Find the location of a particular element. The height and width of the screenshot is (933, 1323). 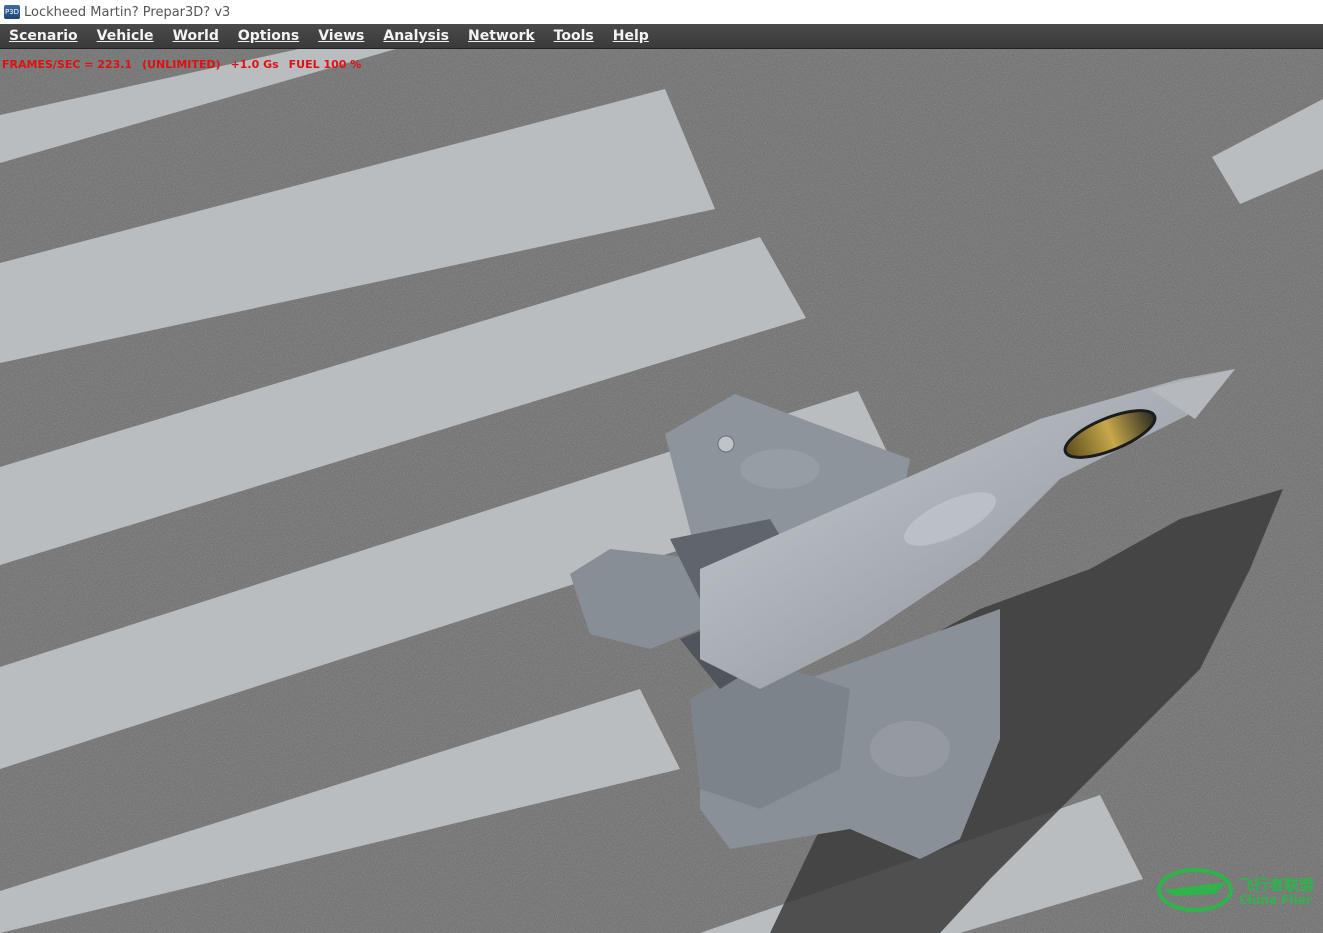

watermark-plane-icon is located at coordinates (1195, 890).